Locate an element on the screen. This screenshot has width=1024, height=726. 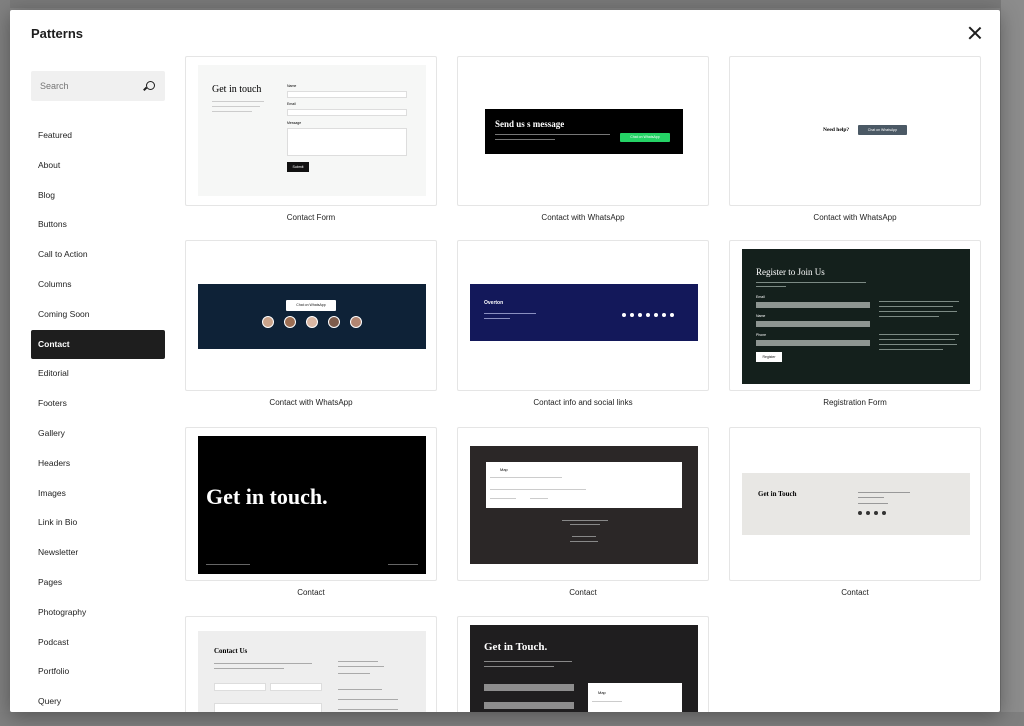
pattern-preview-whatsapp-banner: Send us s message Chat on WhatsApp is located at coordinates (583, 131).